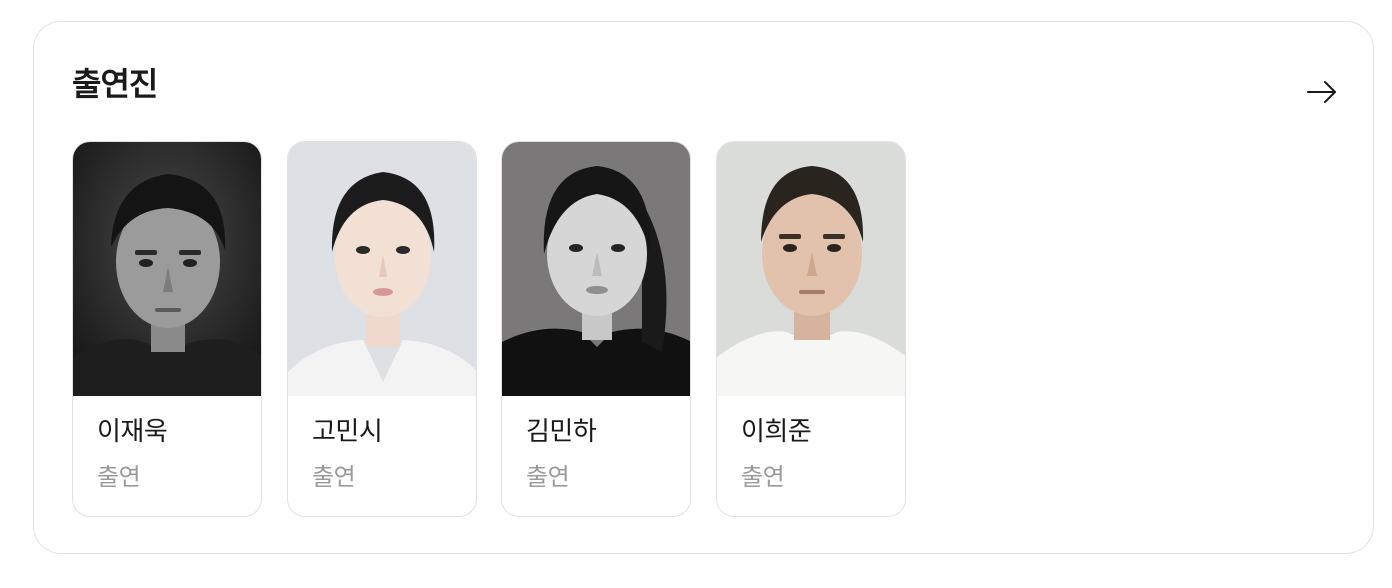  I want to click on section-title: 출연진, so click(115, 84).